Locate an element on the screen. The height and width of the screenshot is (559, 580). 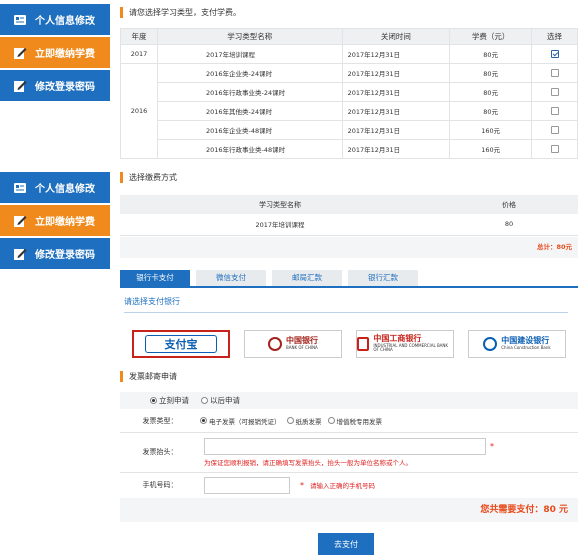
bank-option-alipay: 支付宝 is located at coordinates (181, 344).